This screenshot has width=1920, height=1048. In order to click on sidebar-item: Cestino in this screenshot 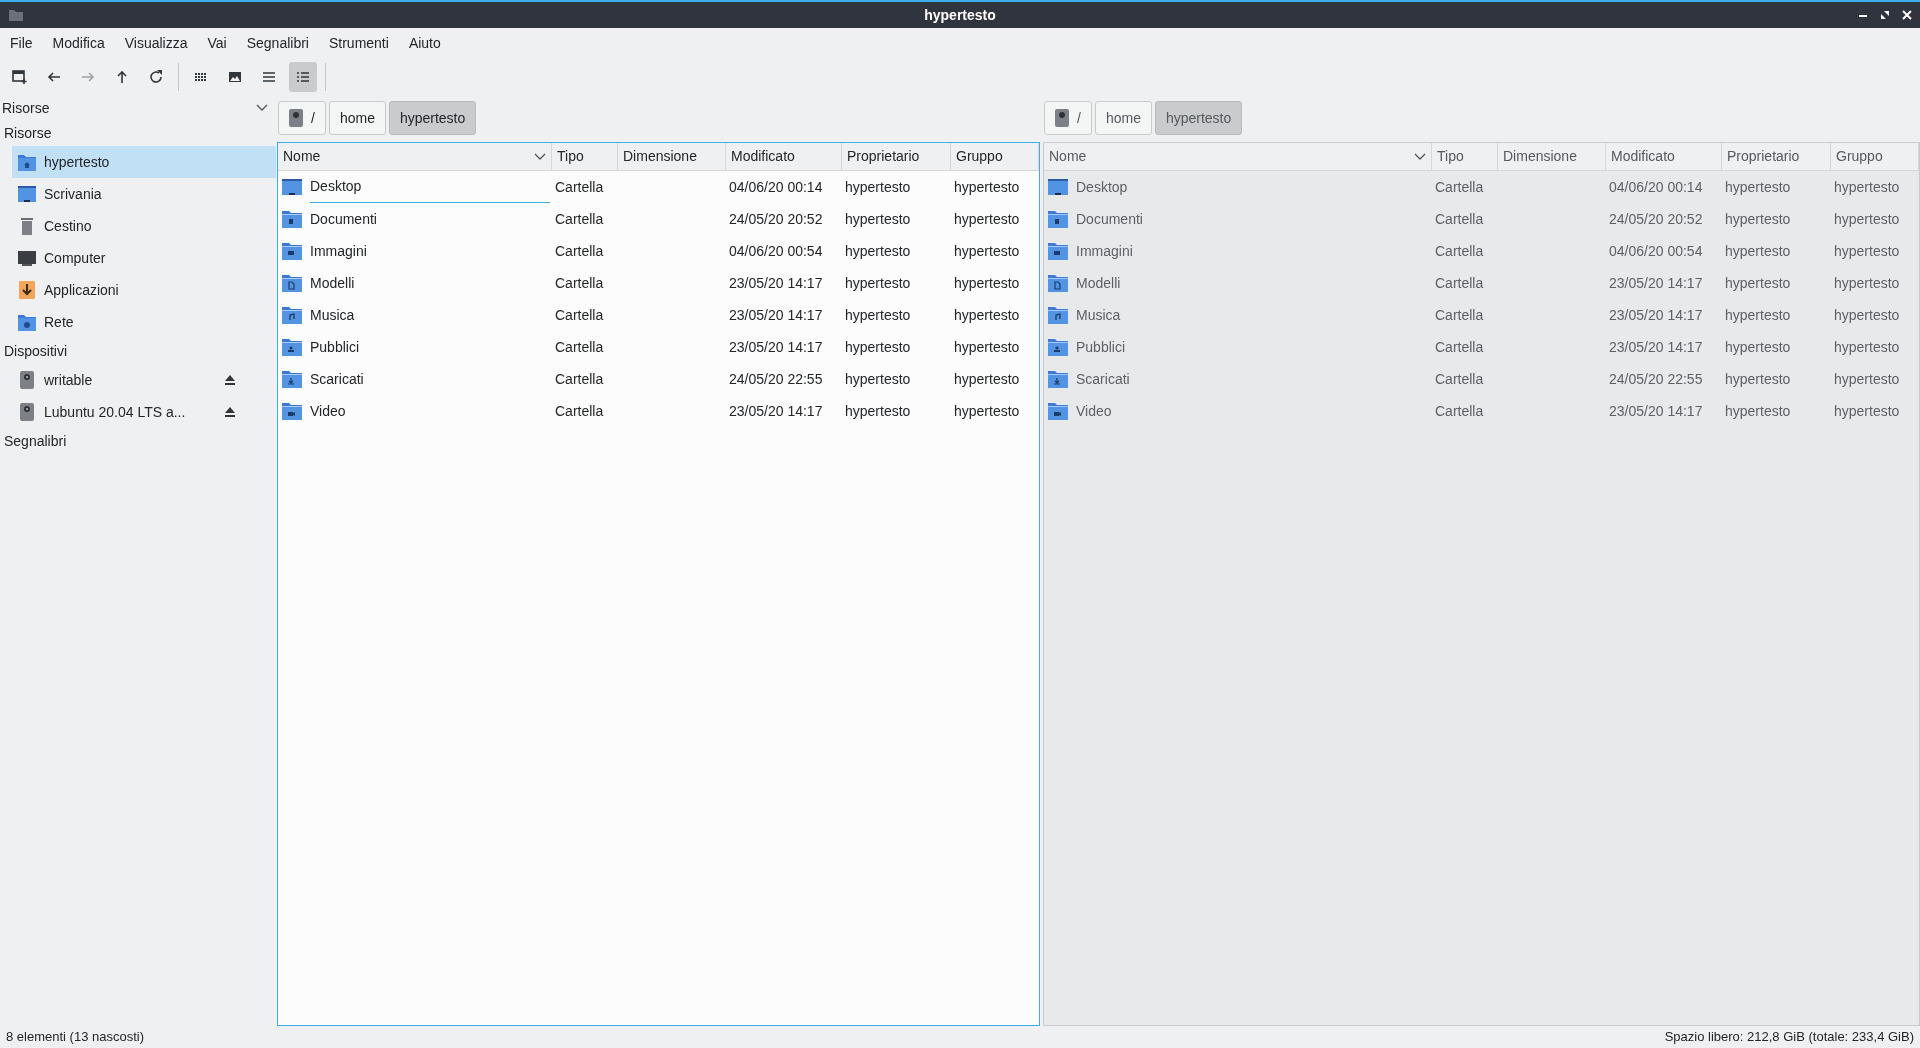, I will do `click(144, 226)`.